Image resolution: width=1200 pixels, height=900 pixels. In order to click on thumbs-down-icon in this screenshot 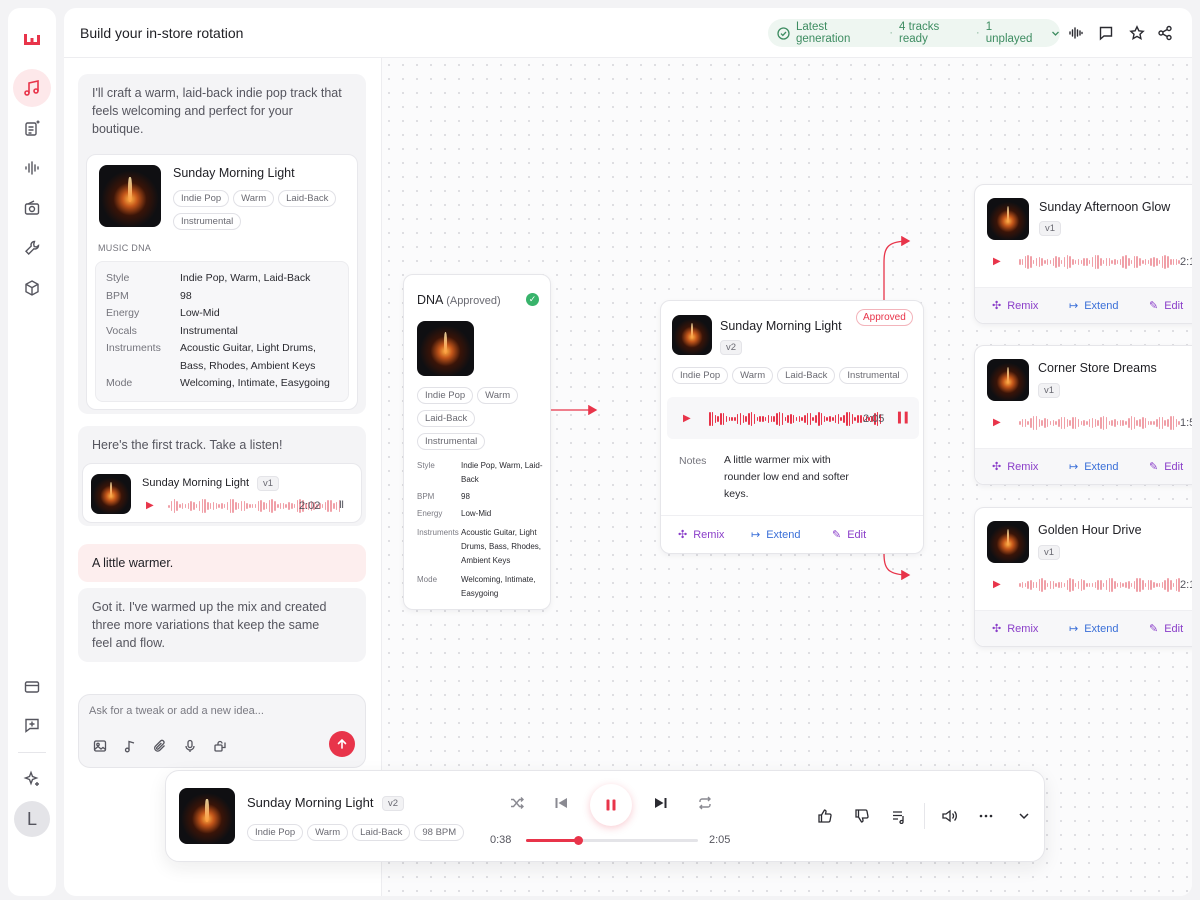, I will do `click(862, 816)`.